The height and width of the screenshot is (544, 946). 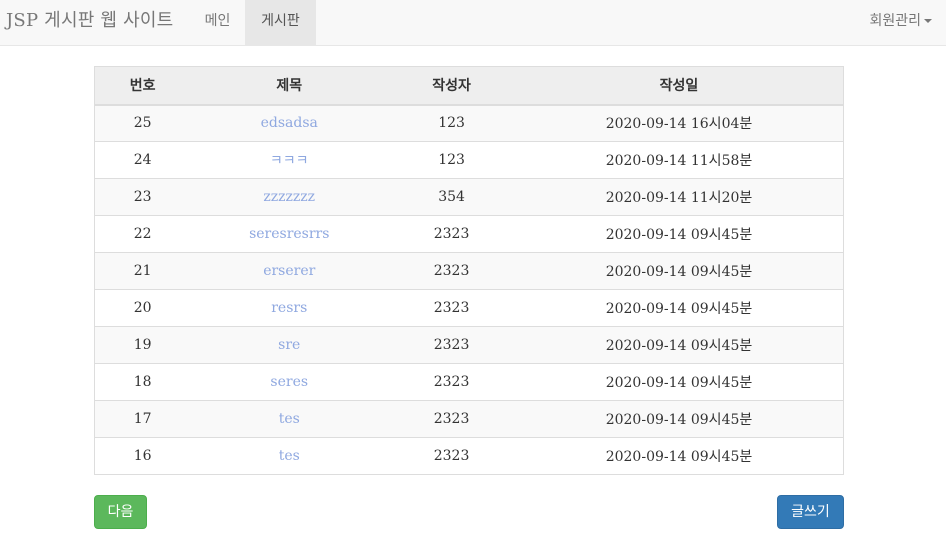 I want to click on table-row: 17 tes 2323 2020-09-14 09시45분, so click(x=469, y=419).